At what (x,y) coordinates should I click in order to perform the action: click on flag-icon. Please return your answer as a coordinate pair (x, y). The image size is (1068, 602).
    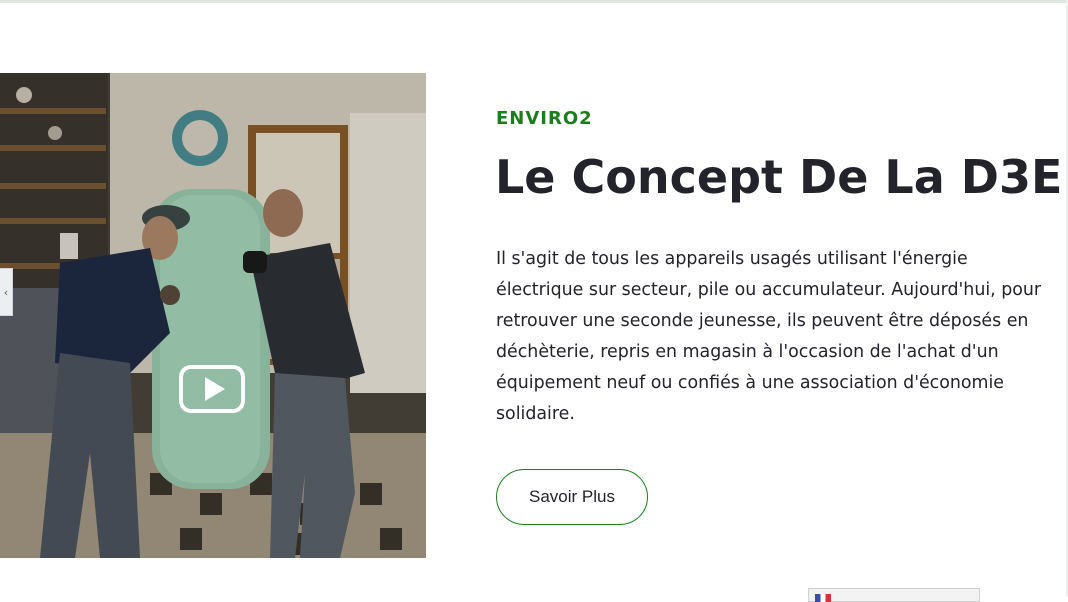
    Looking at the image, I should click on (823, 598).